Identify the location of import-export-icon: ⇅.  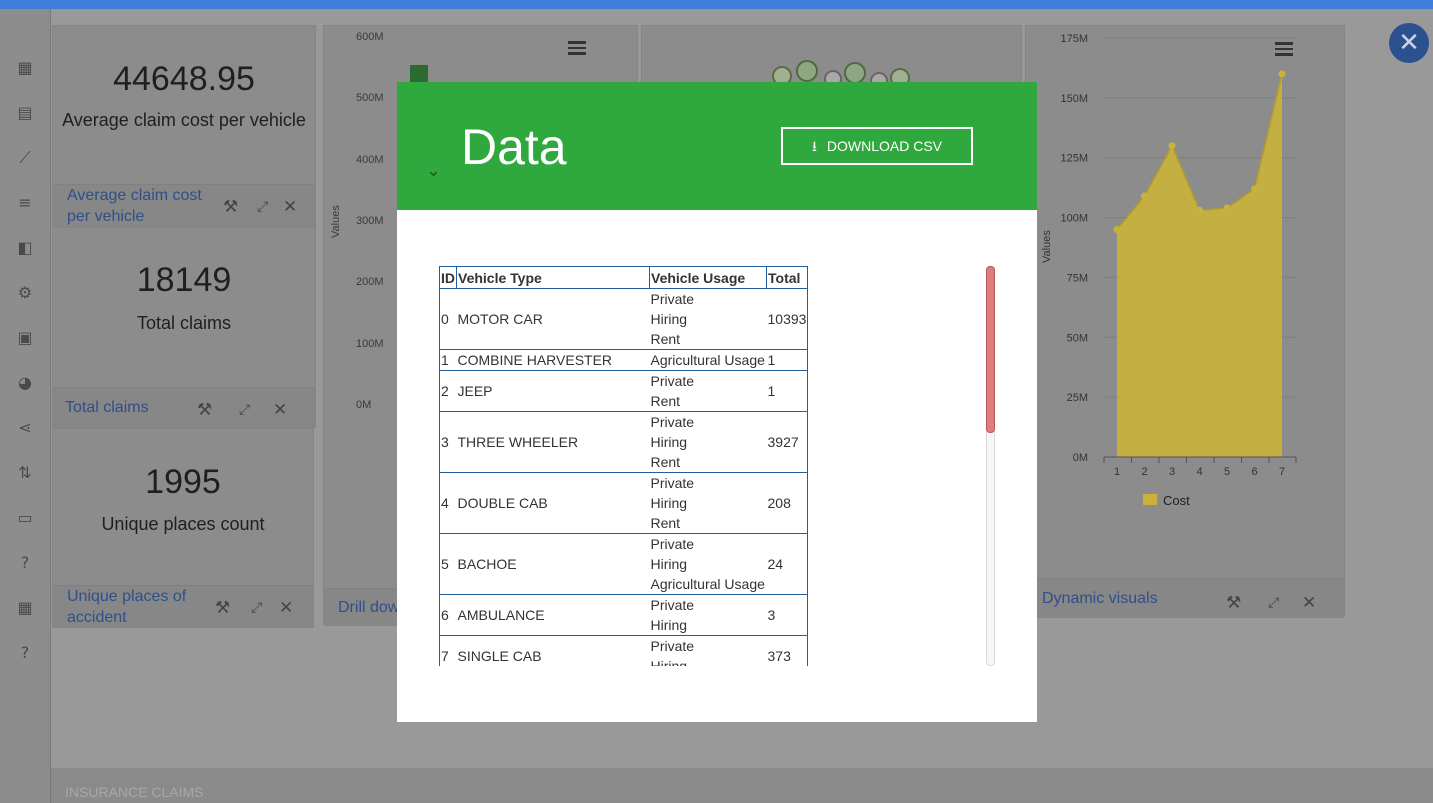
(25, 473).